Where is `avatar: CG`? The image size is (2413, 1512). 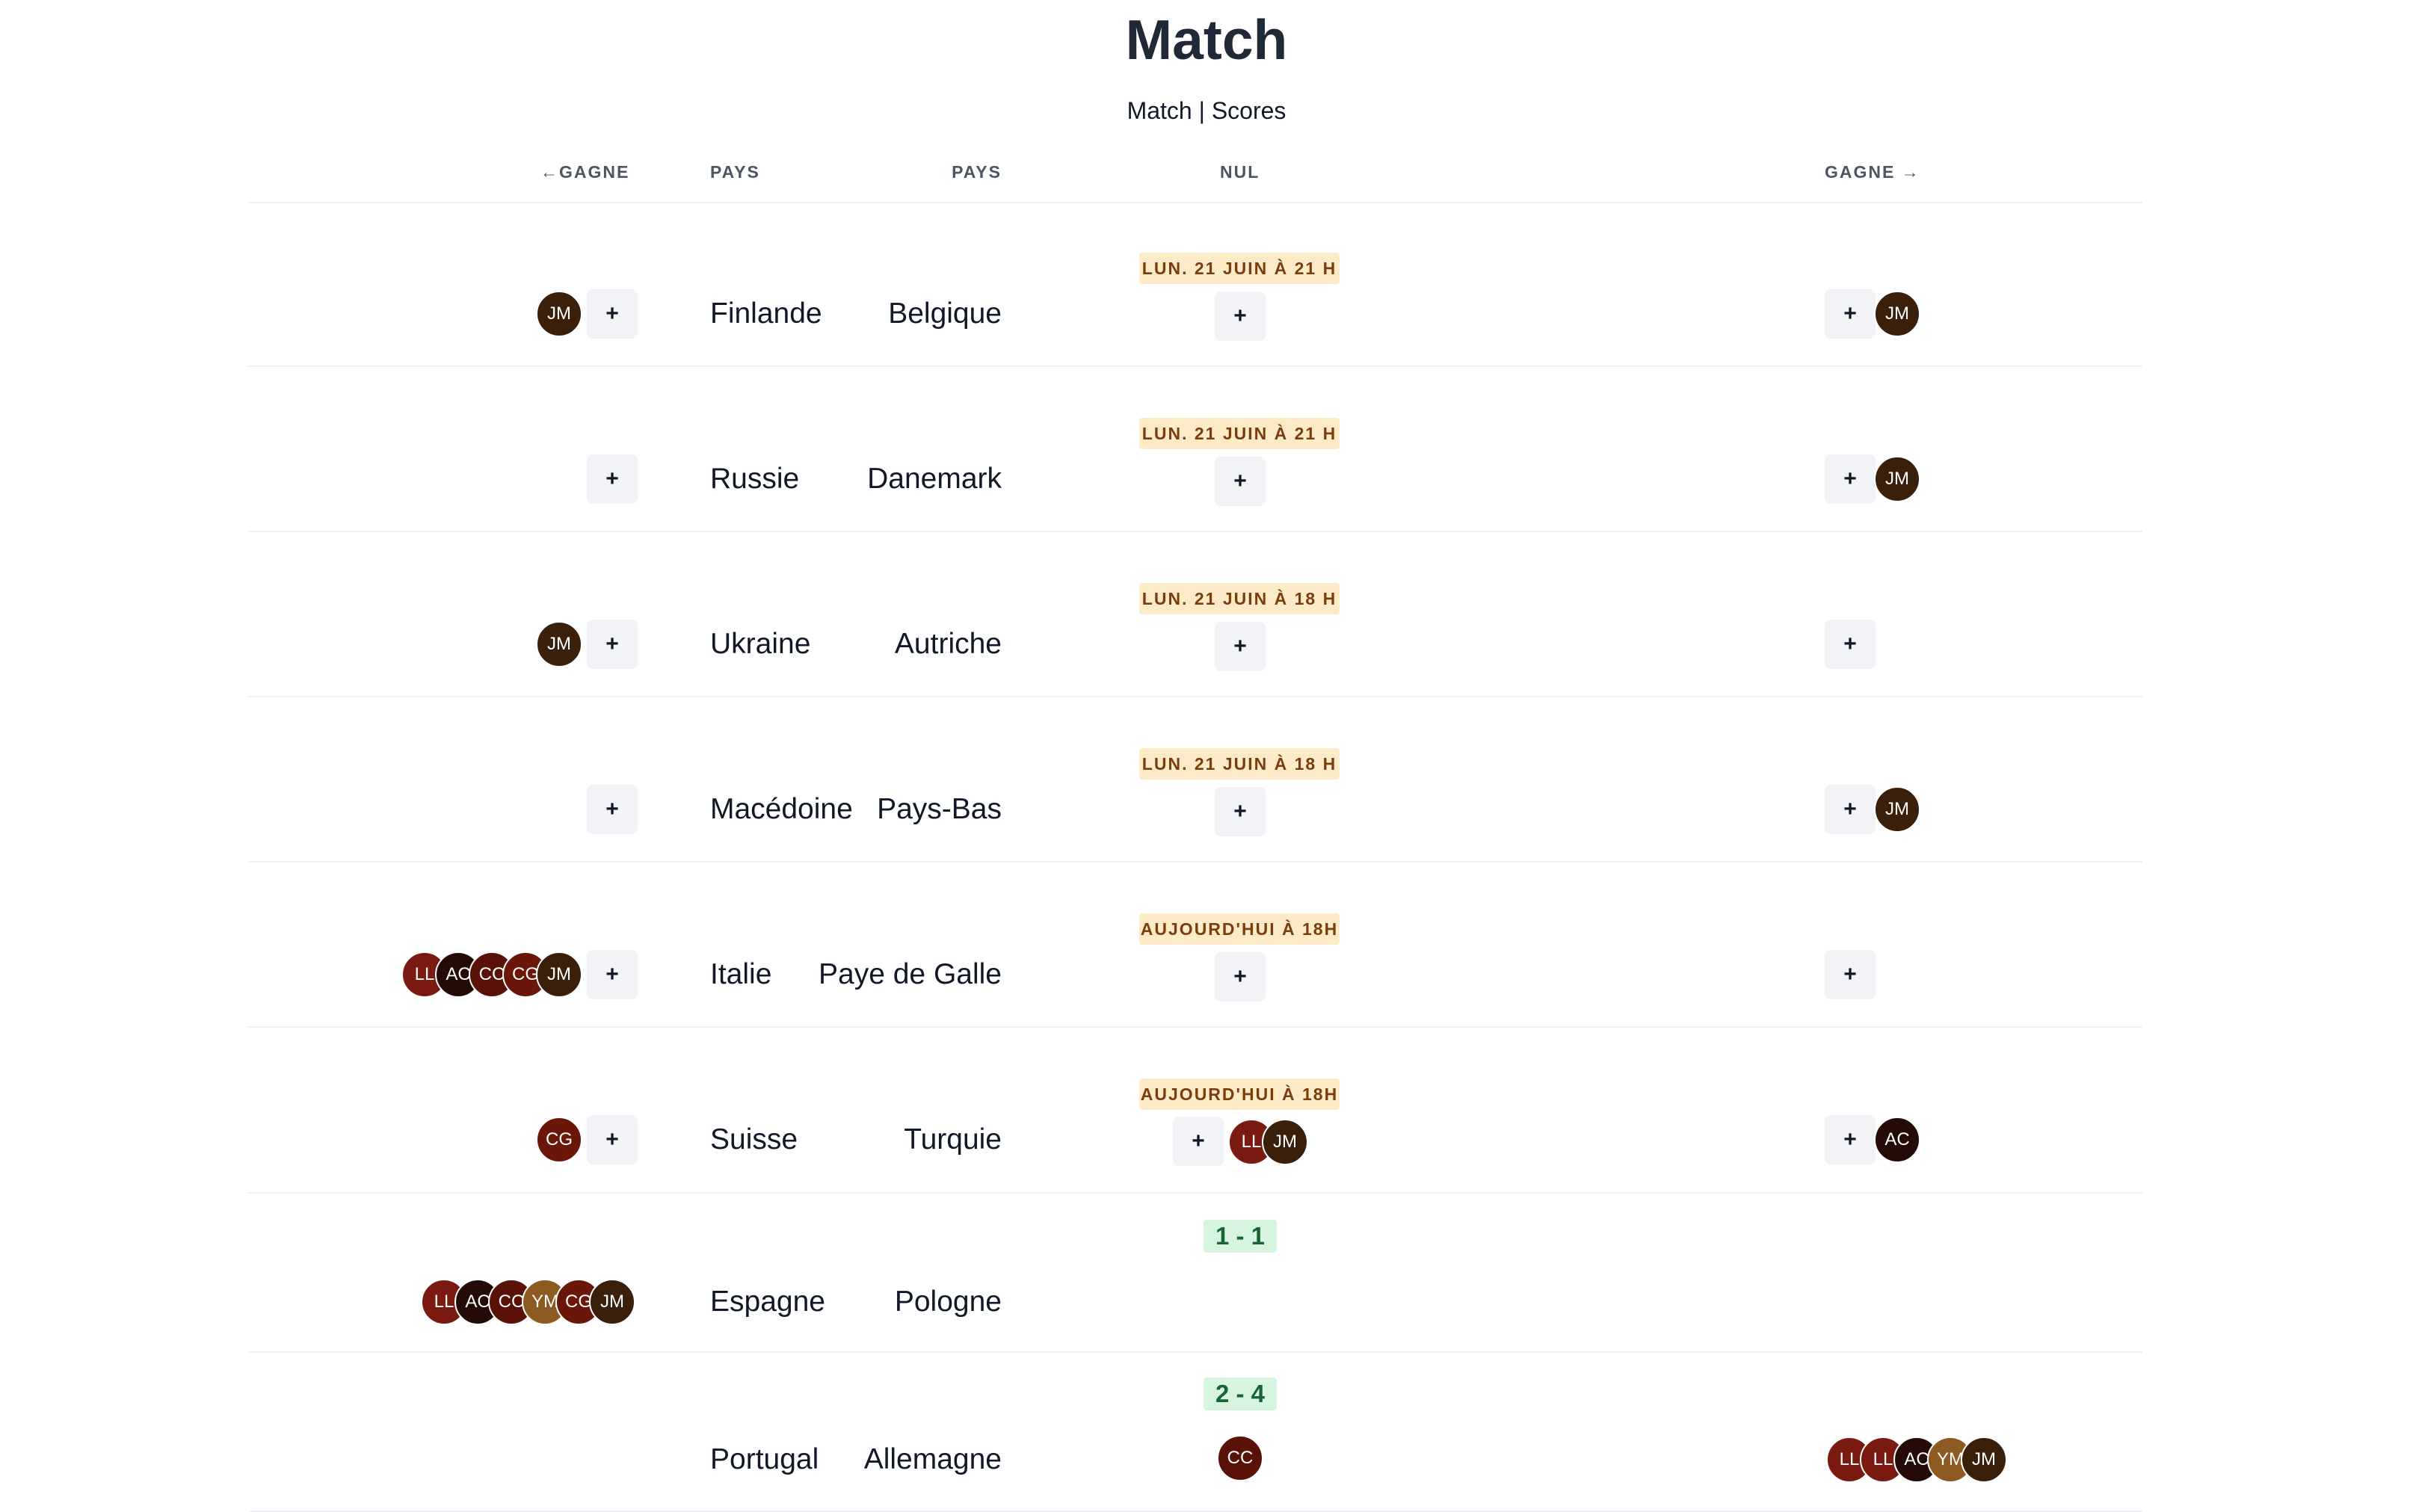
avatar: CG is located at coordinates (559, 1140).